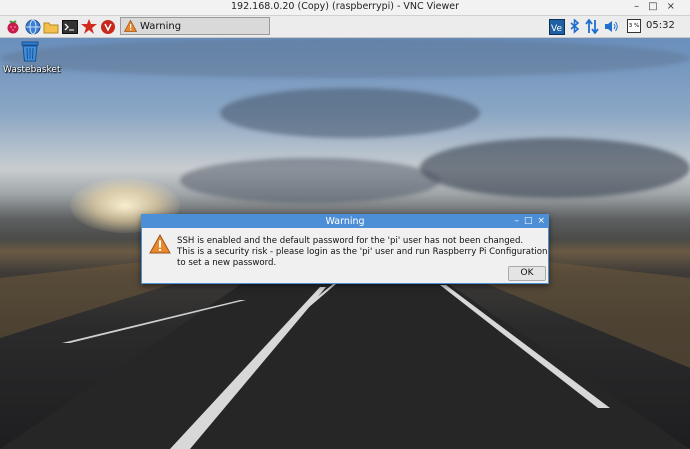 The image size is (690, 449). Describe the element at coordinates (592, 26) in the screenshot. I see `network-icon` at that location.